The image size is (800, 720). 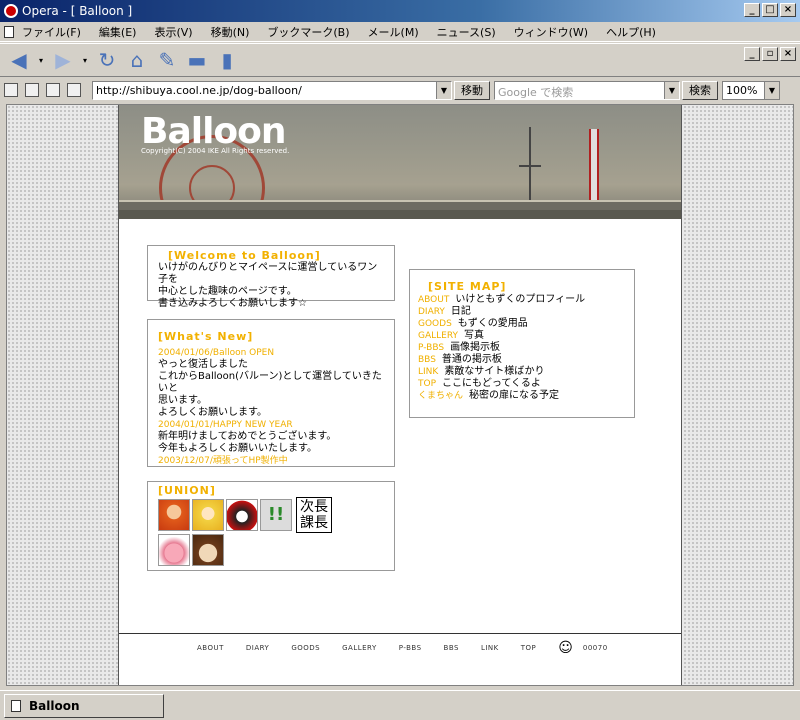 I want to click on close-button: ×, so click(x=788, y=10).